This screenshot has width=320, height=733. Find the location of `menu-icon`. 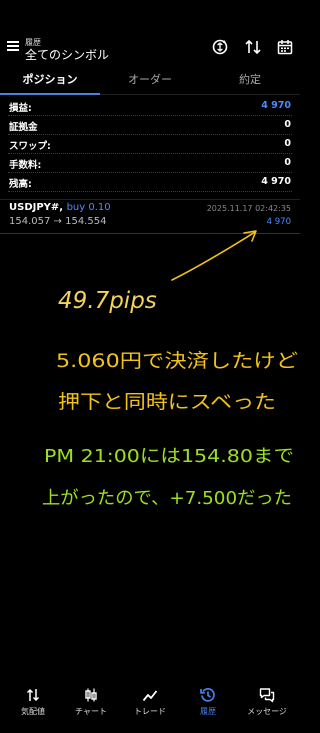

menu-icon is located at coordinates (13, 46).